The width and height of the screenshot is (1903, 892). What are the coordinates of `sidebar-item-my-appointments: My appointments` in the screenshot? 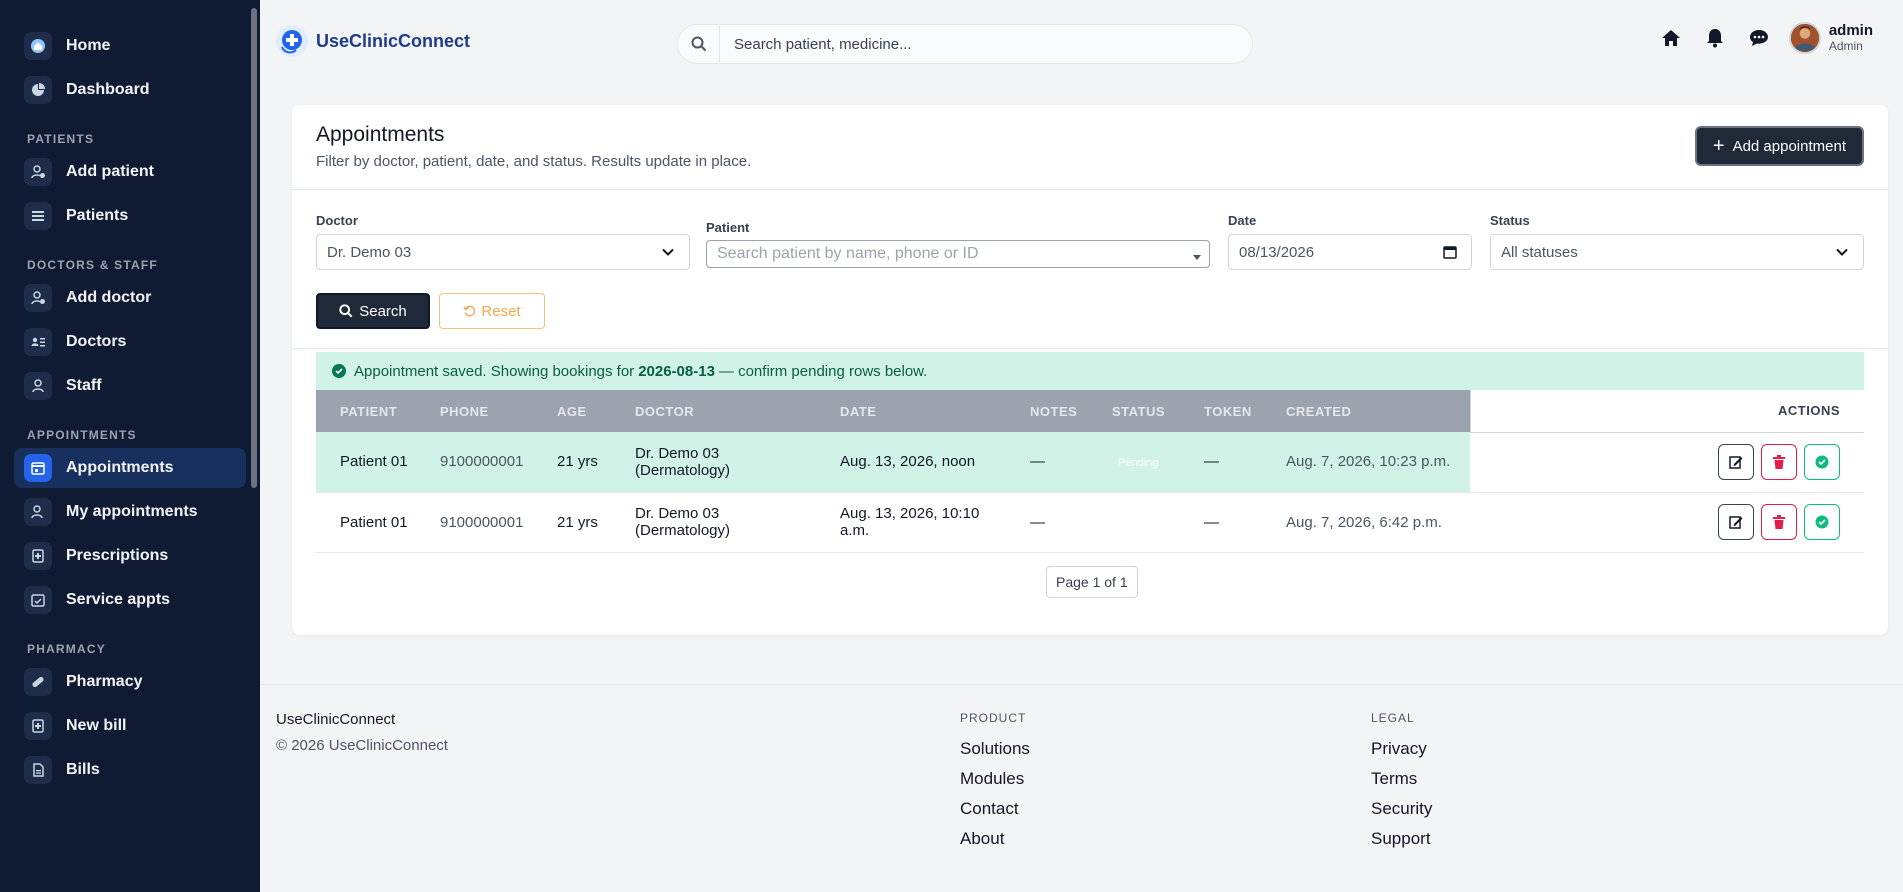 It's located at (130, 512).